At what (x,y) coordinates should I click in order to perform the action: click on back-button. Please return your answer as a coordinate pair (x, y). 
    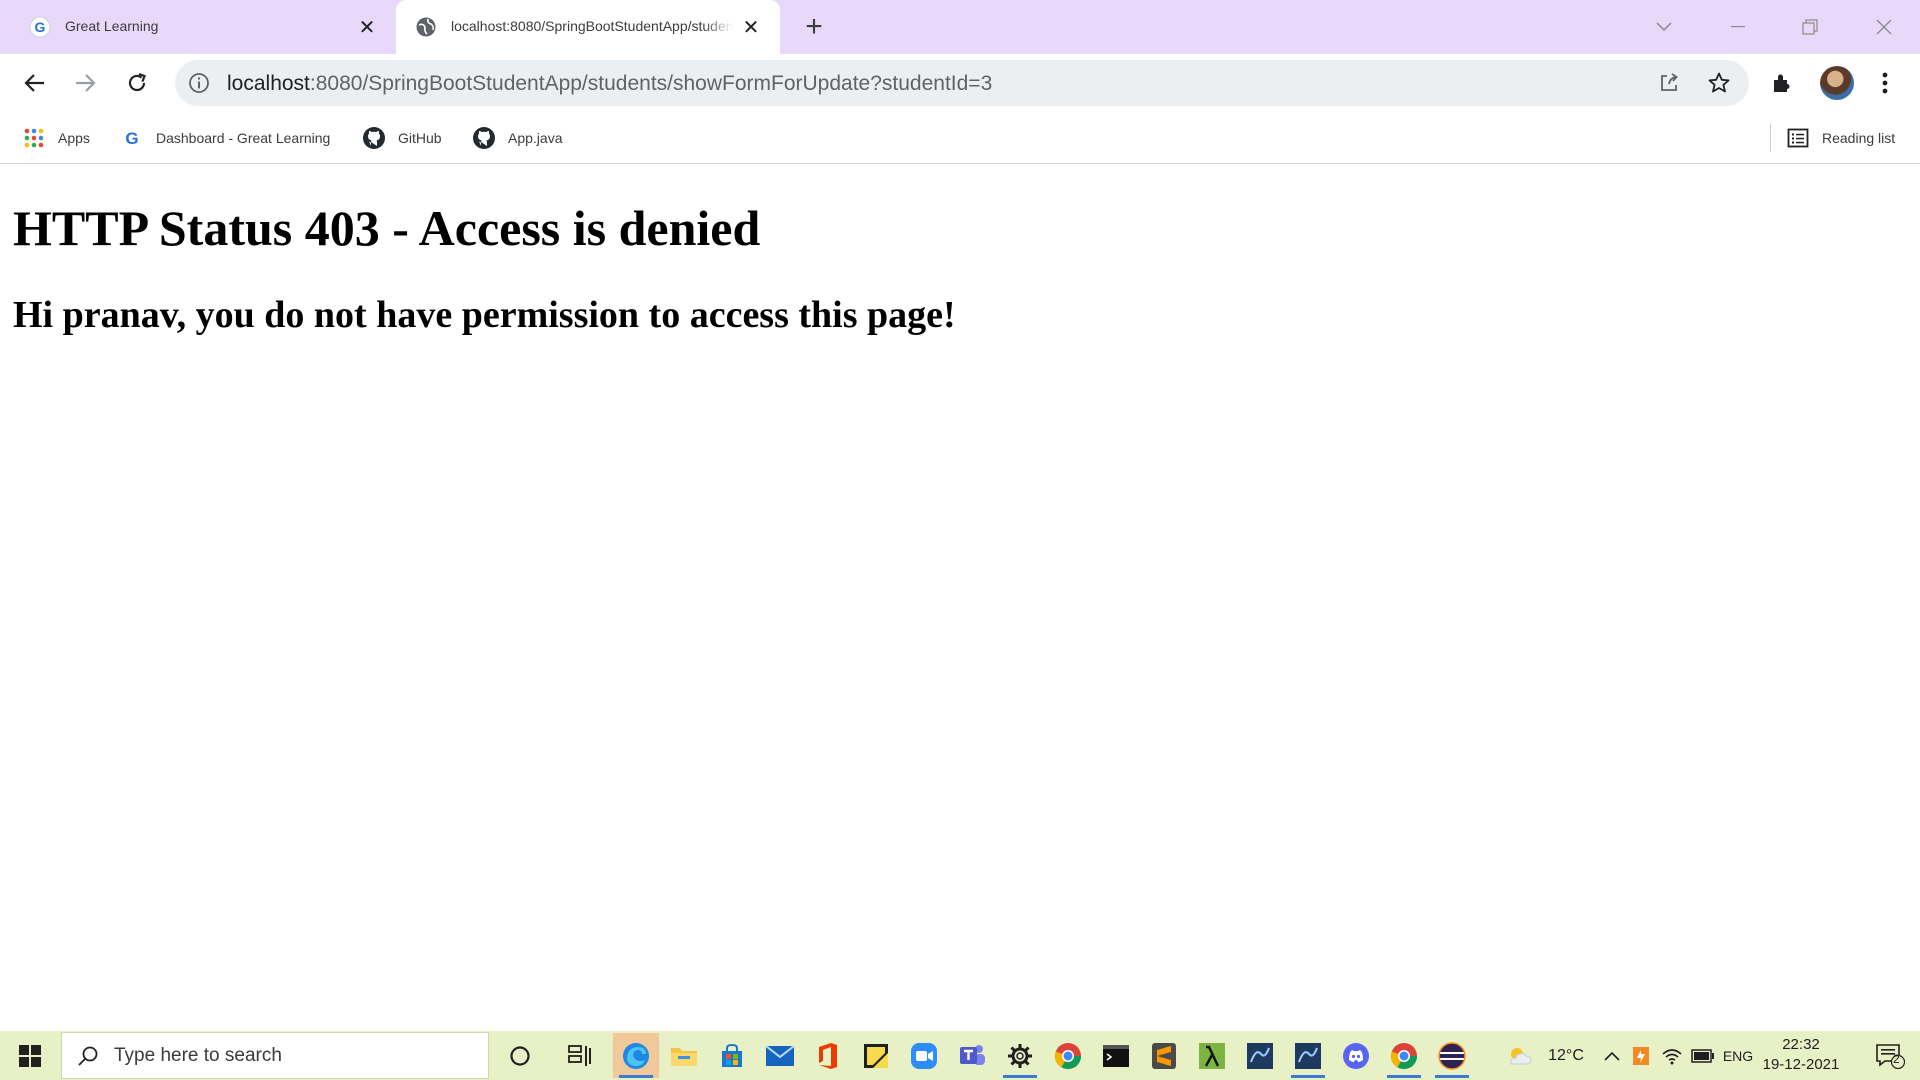
    Looking at the image, I should click on (35, 83).